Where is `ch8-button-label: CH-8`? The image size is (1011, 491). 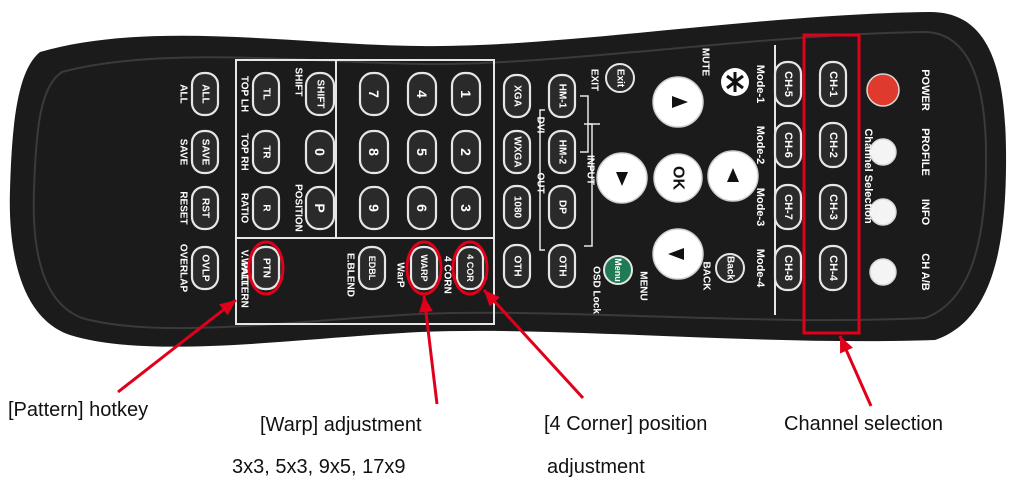
ch8-button-label: CH-8 is located at coordinates (788, 268).